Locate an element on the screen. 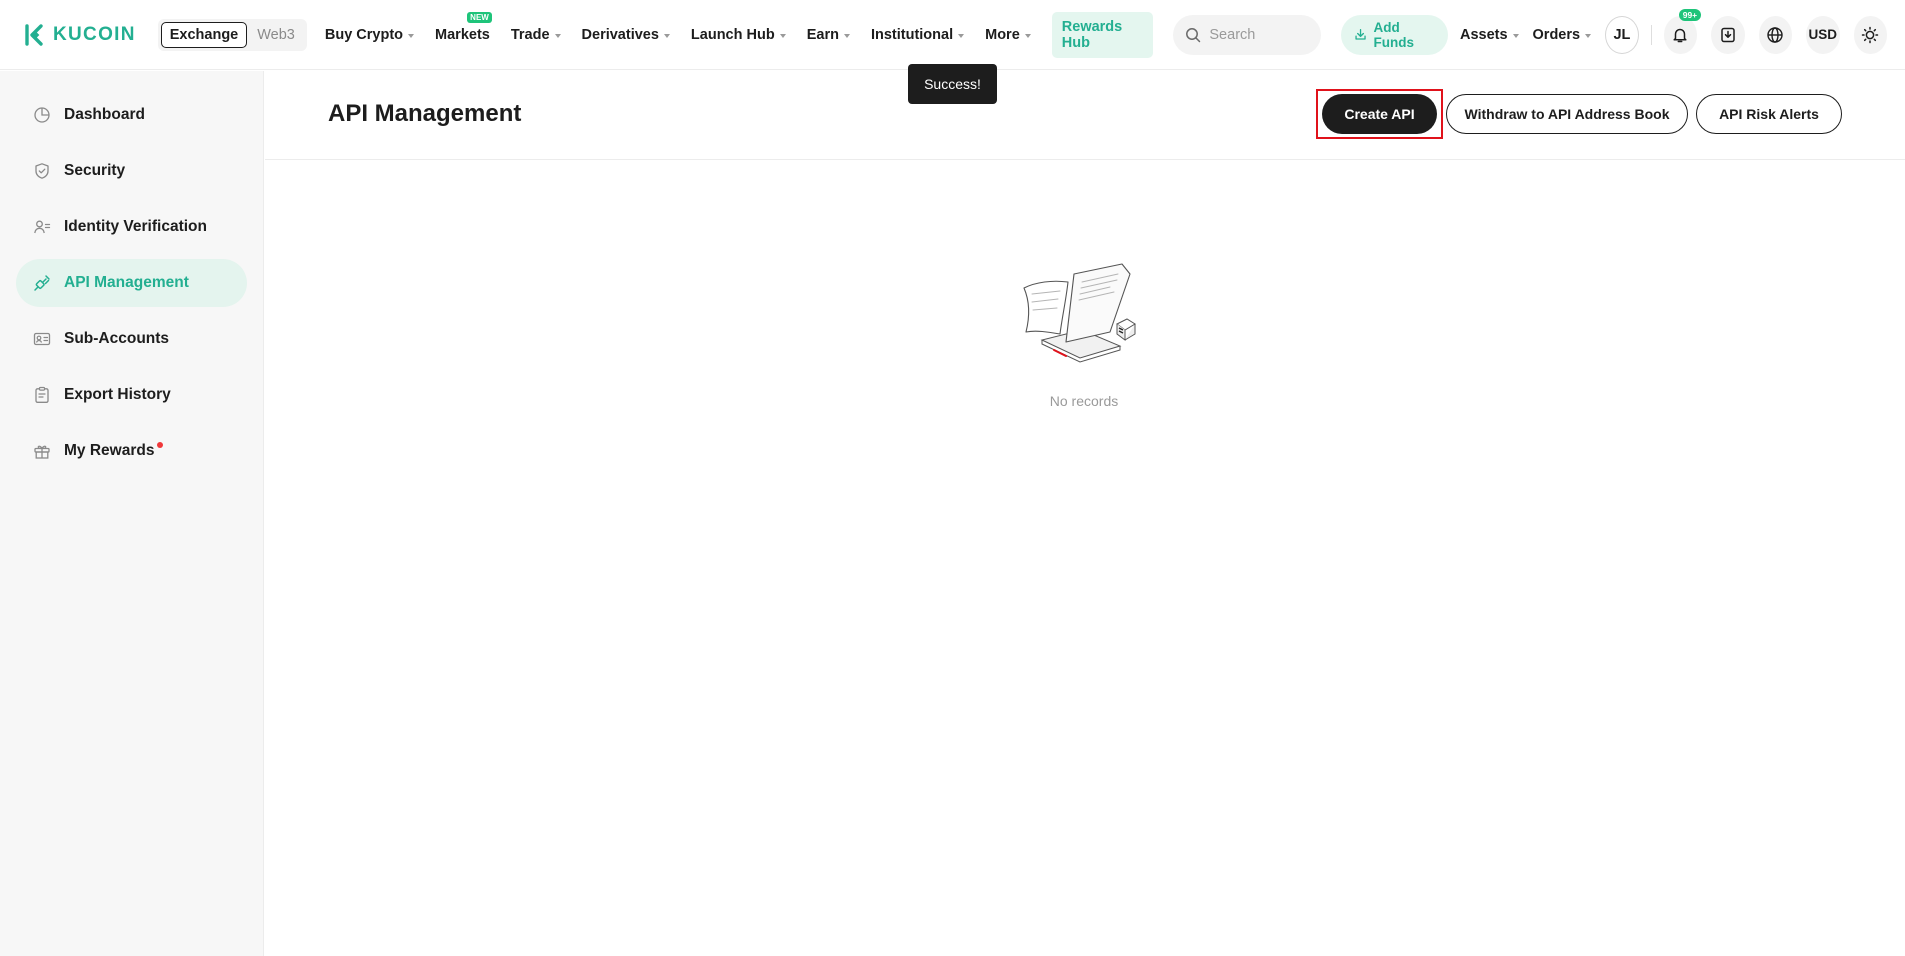 This screenshot has height=956, width=1905. globe-icon is located at coordinates (1775, 34).